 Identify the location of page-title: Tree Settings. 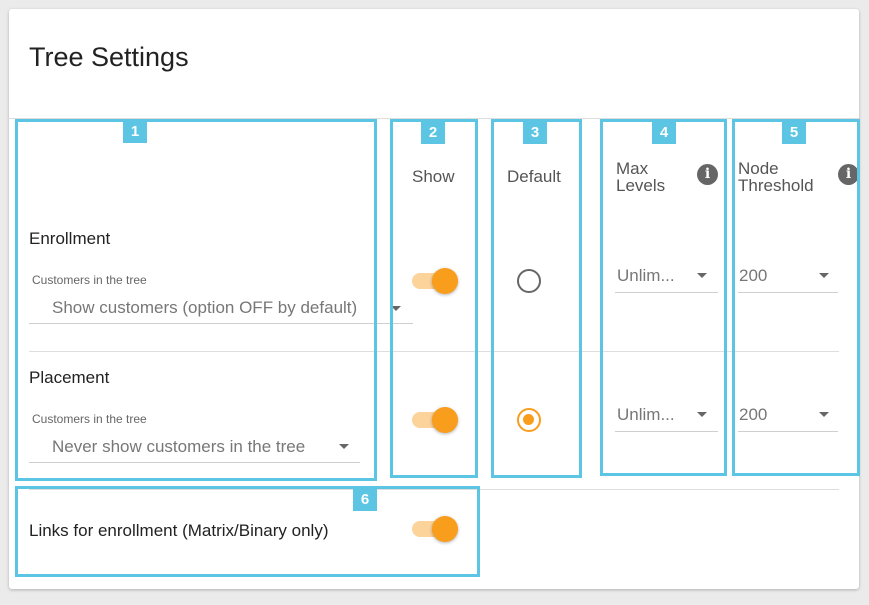
(109, 57).